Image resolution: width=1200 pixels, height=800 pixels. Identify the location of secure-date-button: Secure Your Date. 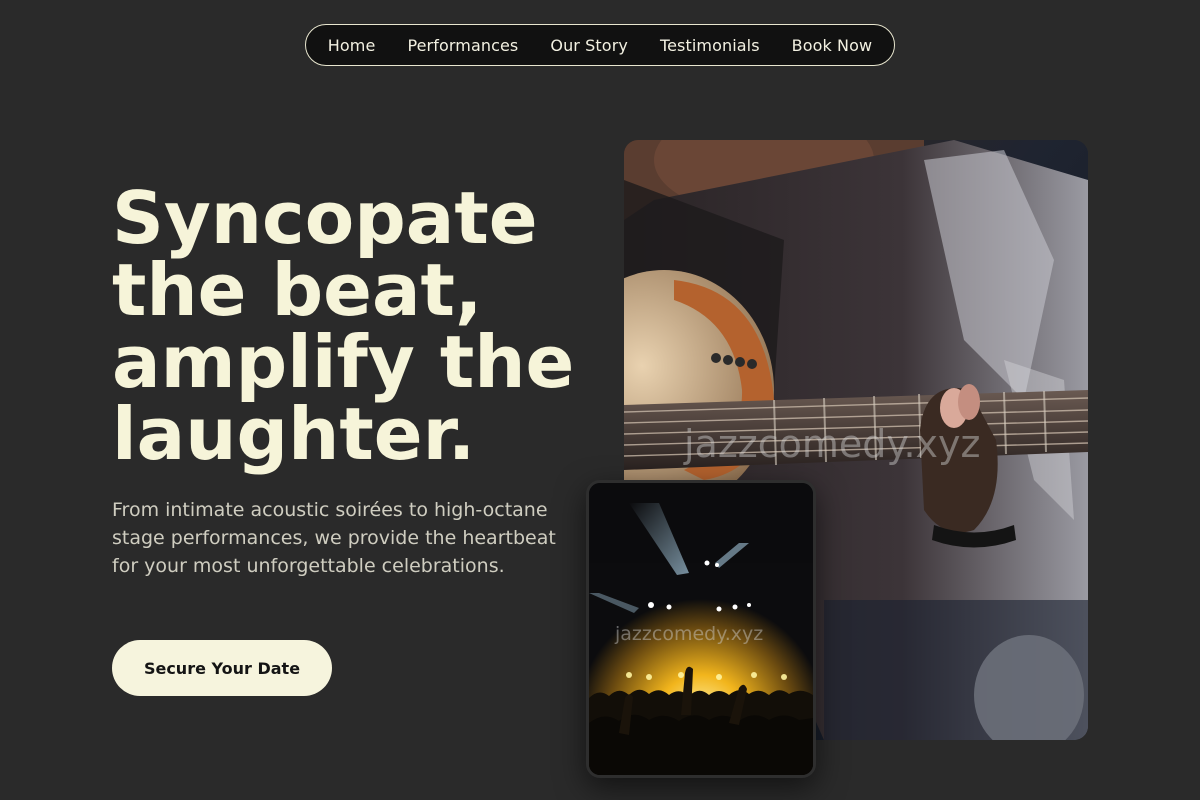
(222, 668).